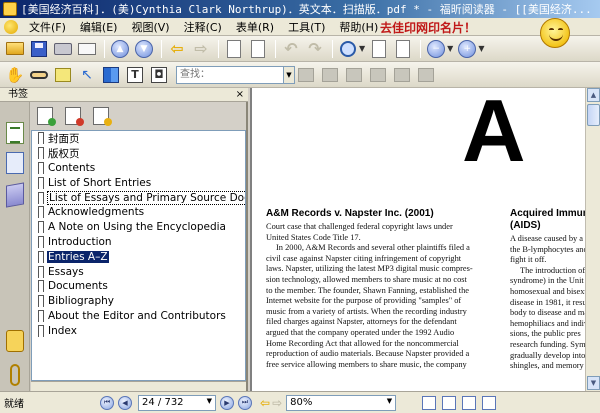 The height and width of the screenshot is (413, 600). I want to click on bookmark-item: Index, so click(141, 330).